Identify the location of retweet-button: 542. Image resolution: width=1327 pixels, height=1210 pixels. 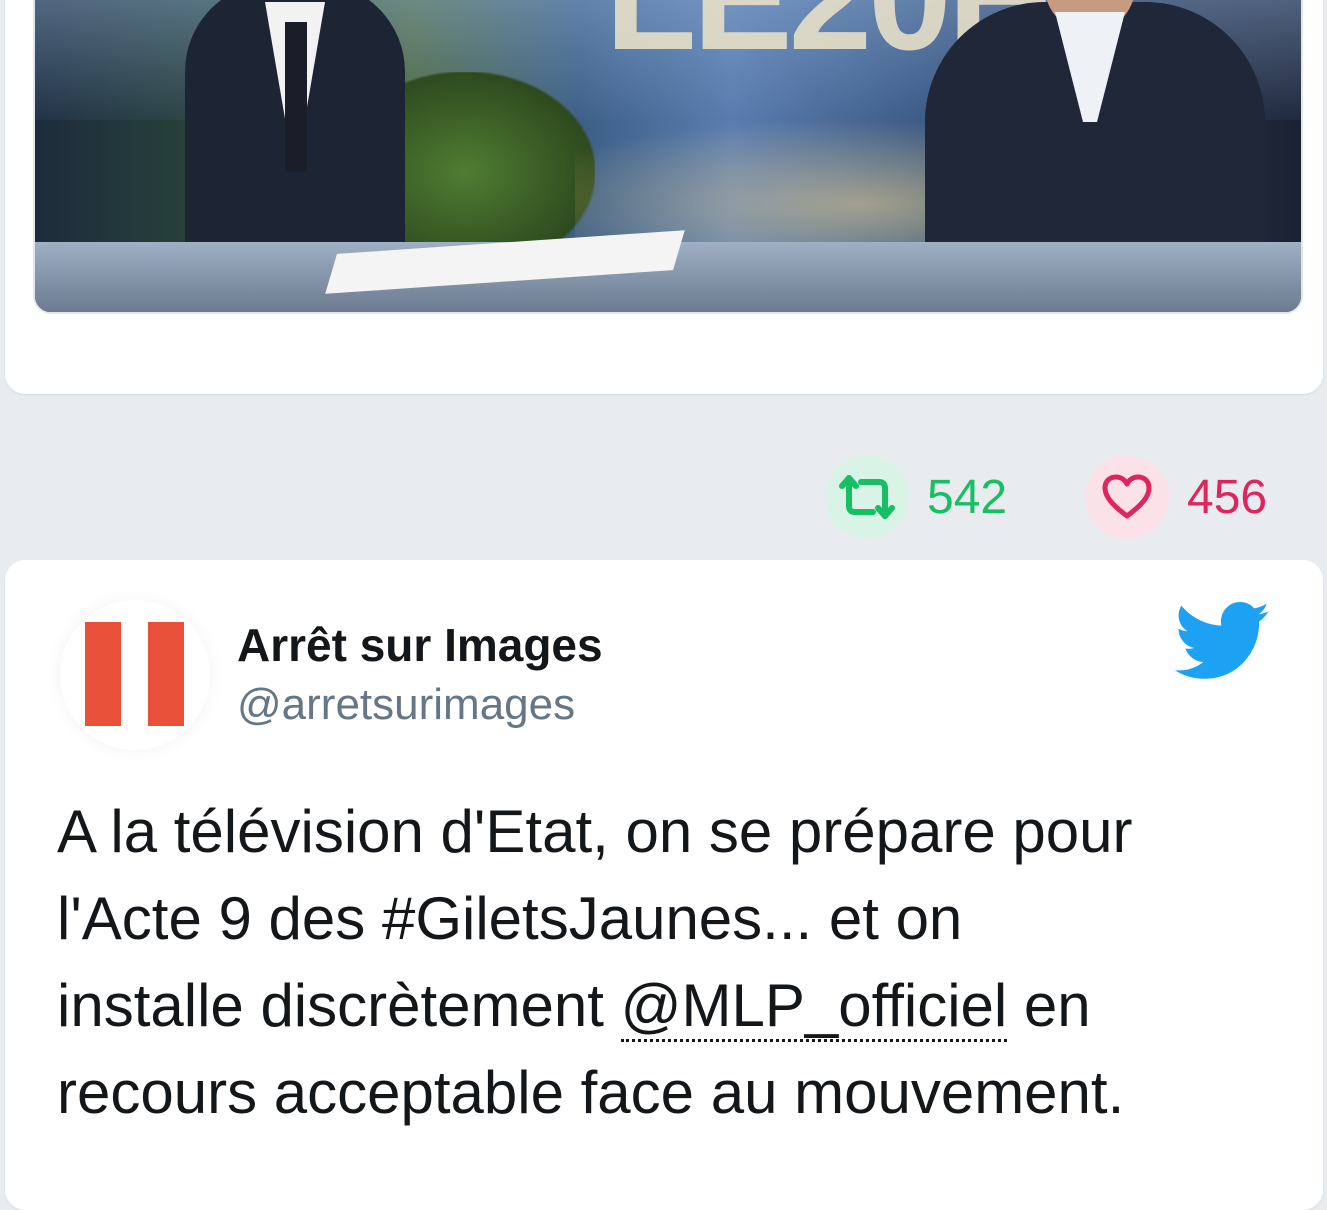
(916, 497).